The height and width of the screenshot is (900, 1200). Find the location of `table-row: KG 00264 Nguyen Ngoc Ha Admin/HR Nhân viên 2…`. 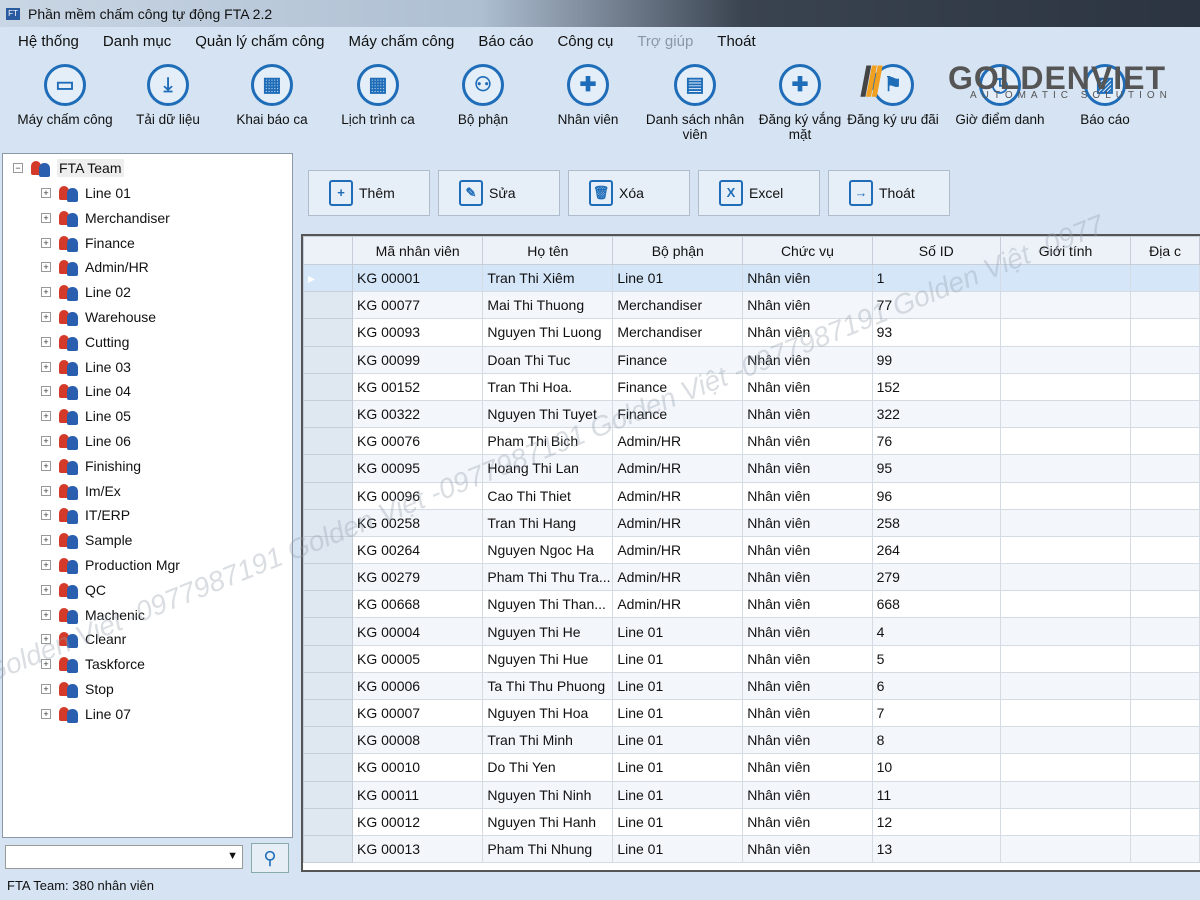

table-row: KG 00264 Nguyen Ngoc Ha Admin/HR Nhân viên 2… is located at coordinates (751, 550).